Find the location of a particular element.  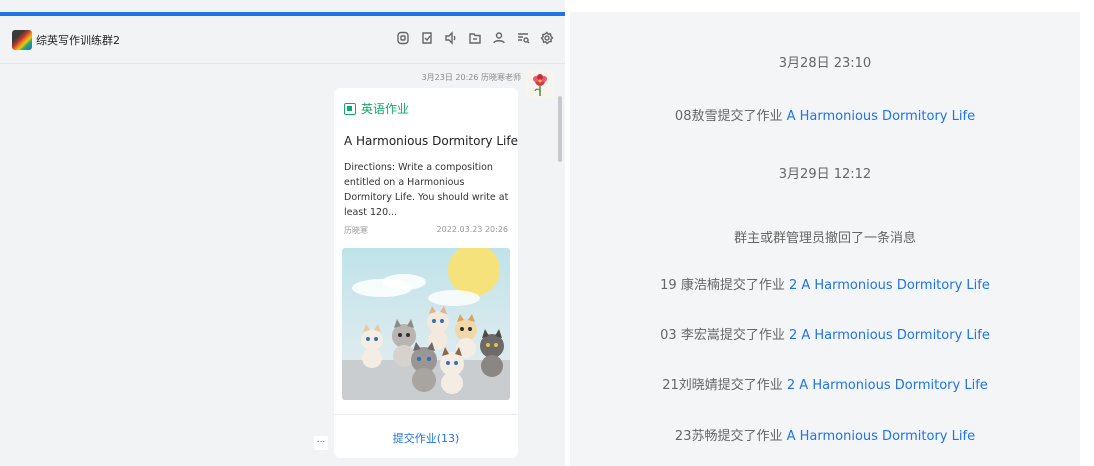

timestamp: 3月29日 12:12 is located at coordinates (825, 174).